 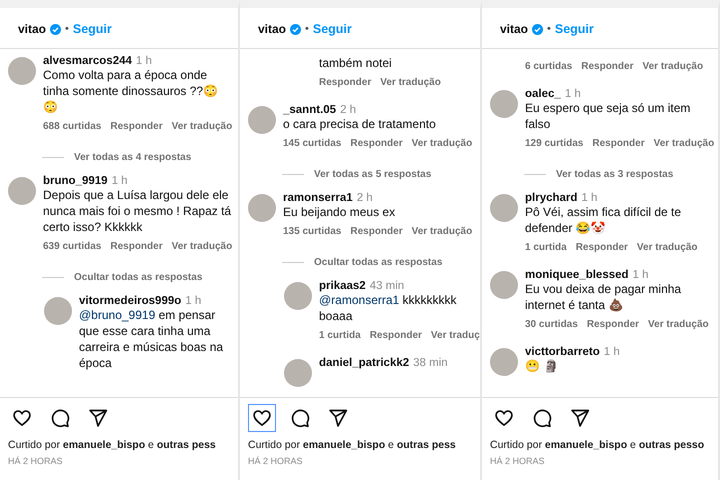 I want to click on likes-count: 688 curtidas, so click(x=72, y=126).